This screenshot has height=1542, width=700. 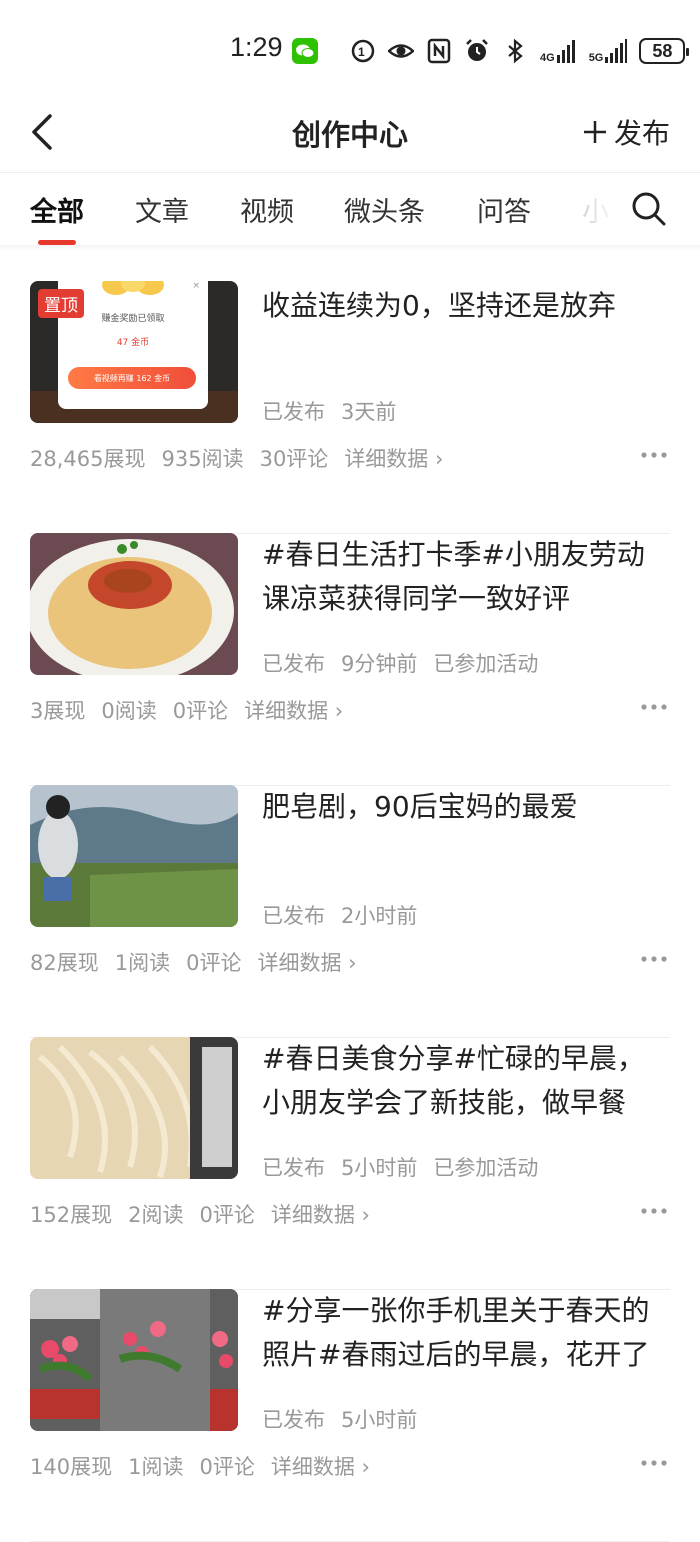 What do you see at coordinates (71, 1215) in the screenshot?
I see `impressions-count: 152展现` at bounding box center [71, 1215].